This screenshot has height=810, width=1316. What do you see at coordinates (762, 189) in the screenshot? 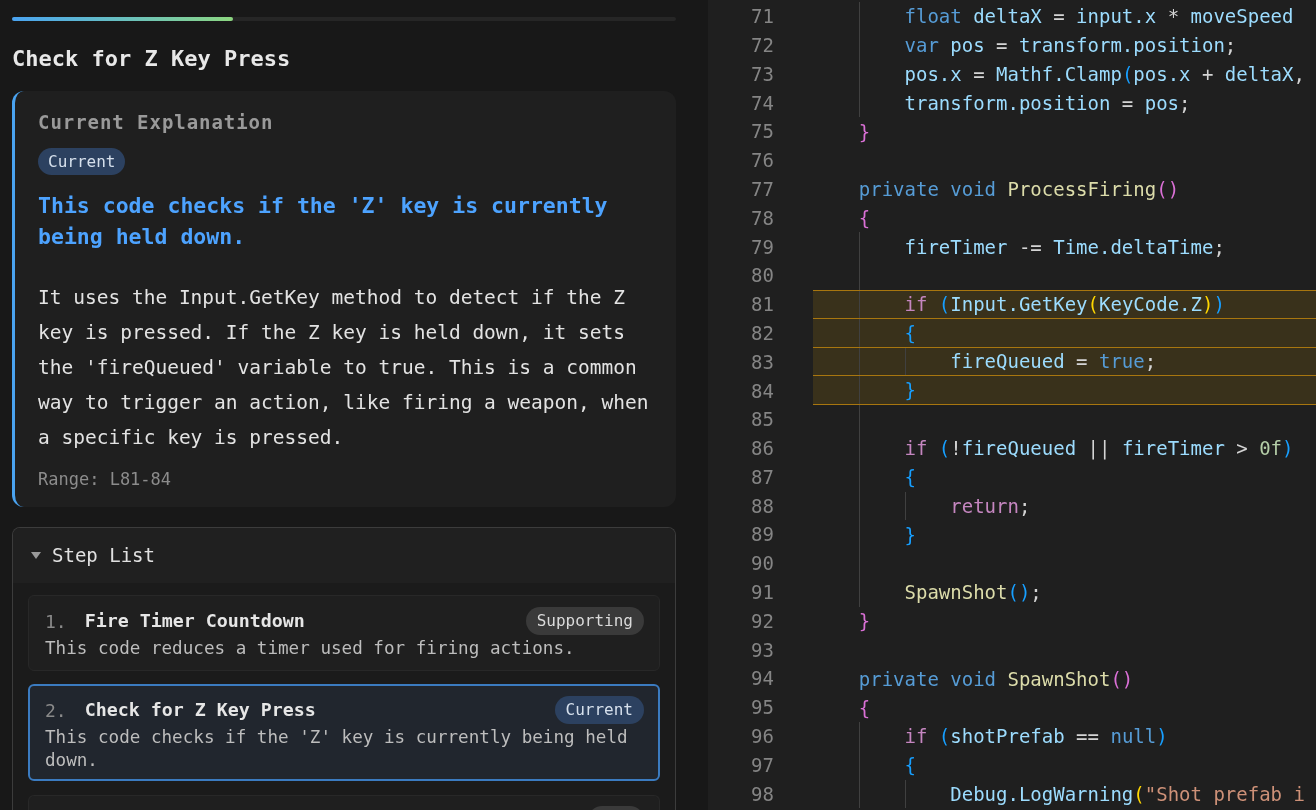
I see `line-number: 77` at bounding box center [762, 189].